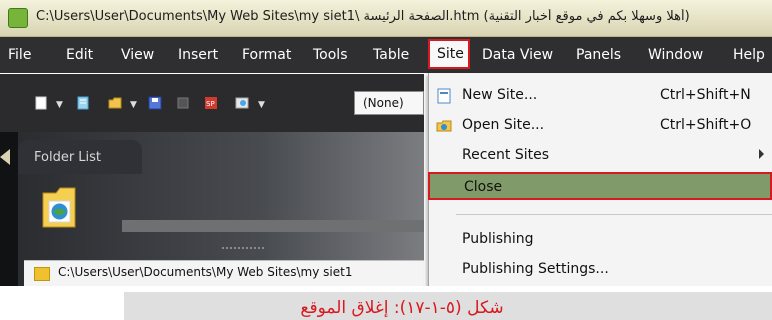 This screenshot has height=320, width=772. I want to click on menu-data-view: Data View, so click(517, 55).